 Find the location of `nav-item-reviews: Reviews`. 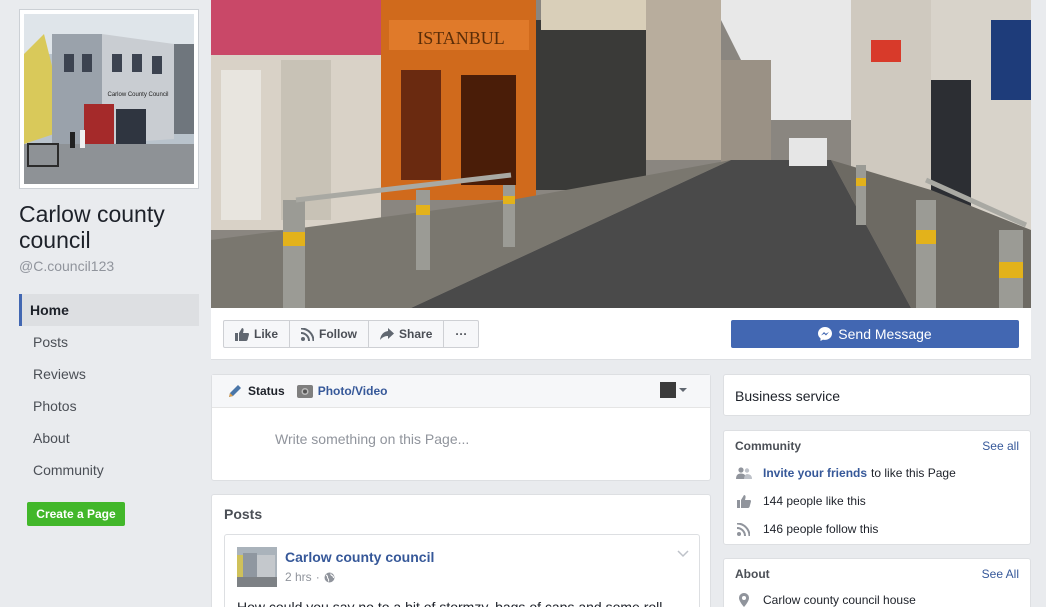

nav-item-reviews: Reviews is located at coordinates (109, 374).